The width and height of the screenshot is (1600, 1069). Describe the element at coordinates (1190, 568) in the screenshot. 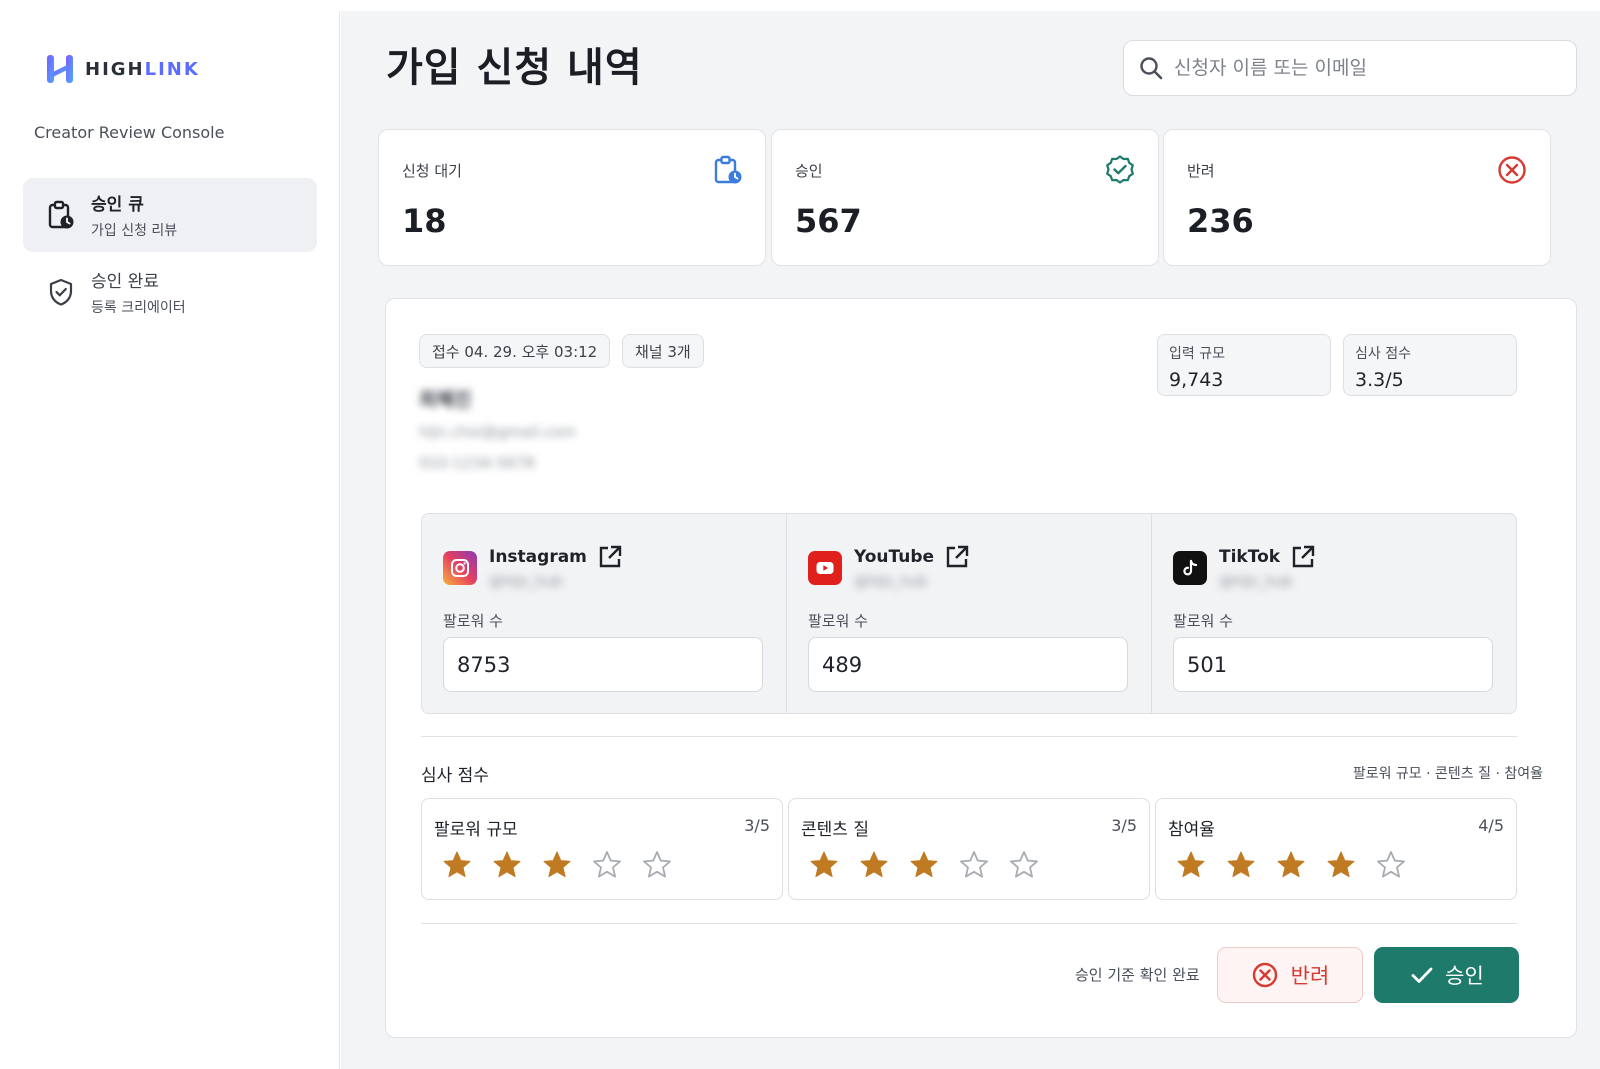

I see `tiktok-icon` at that location.